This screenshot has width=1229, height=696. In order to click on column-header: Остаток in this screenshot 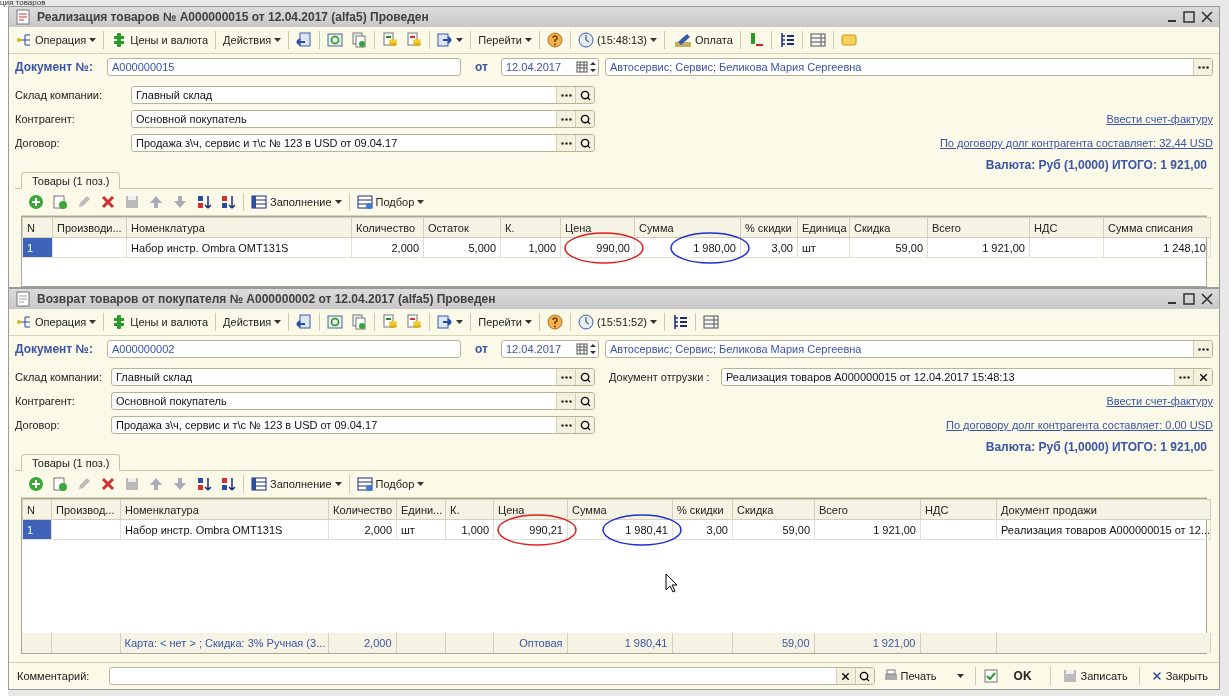, I will do `click(462, 227)`.